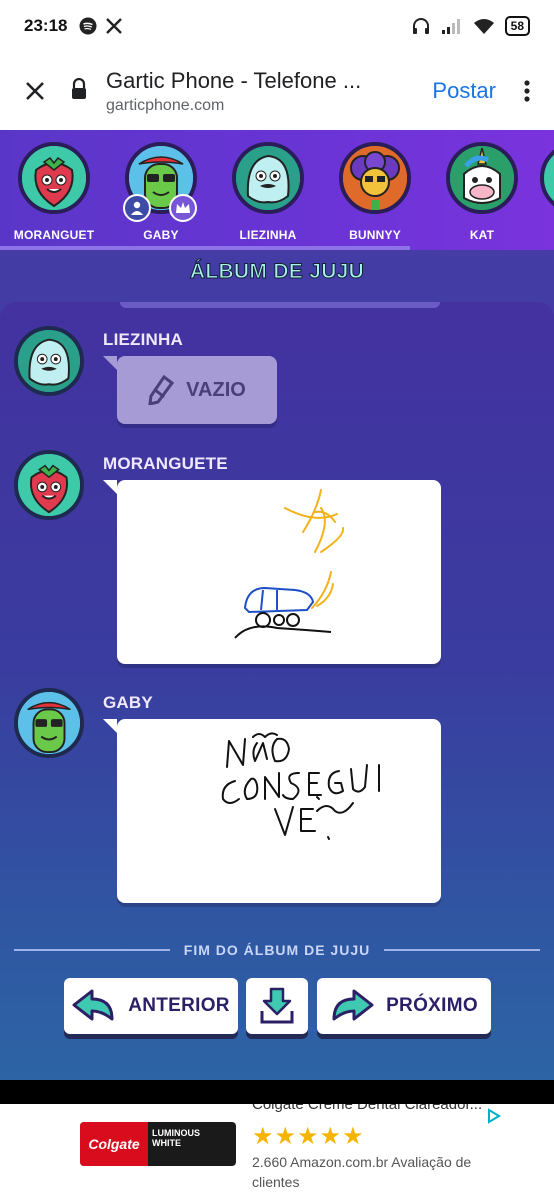  I want to click on more-vertical-icon, so click(527, 91).